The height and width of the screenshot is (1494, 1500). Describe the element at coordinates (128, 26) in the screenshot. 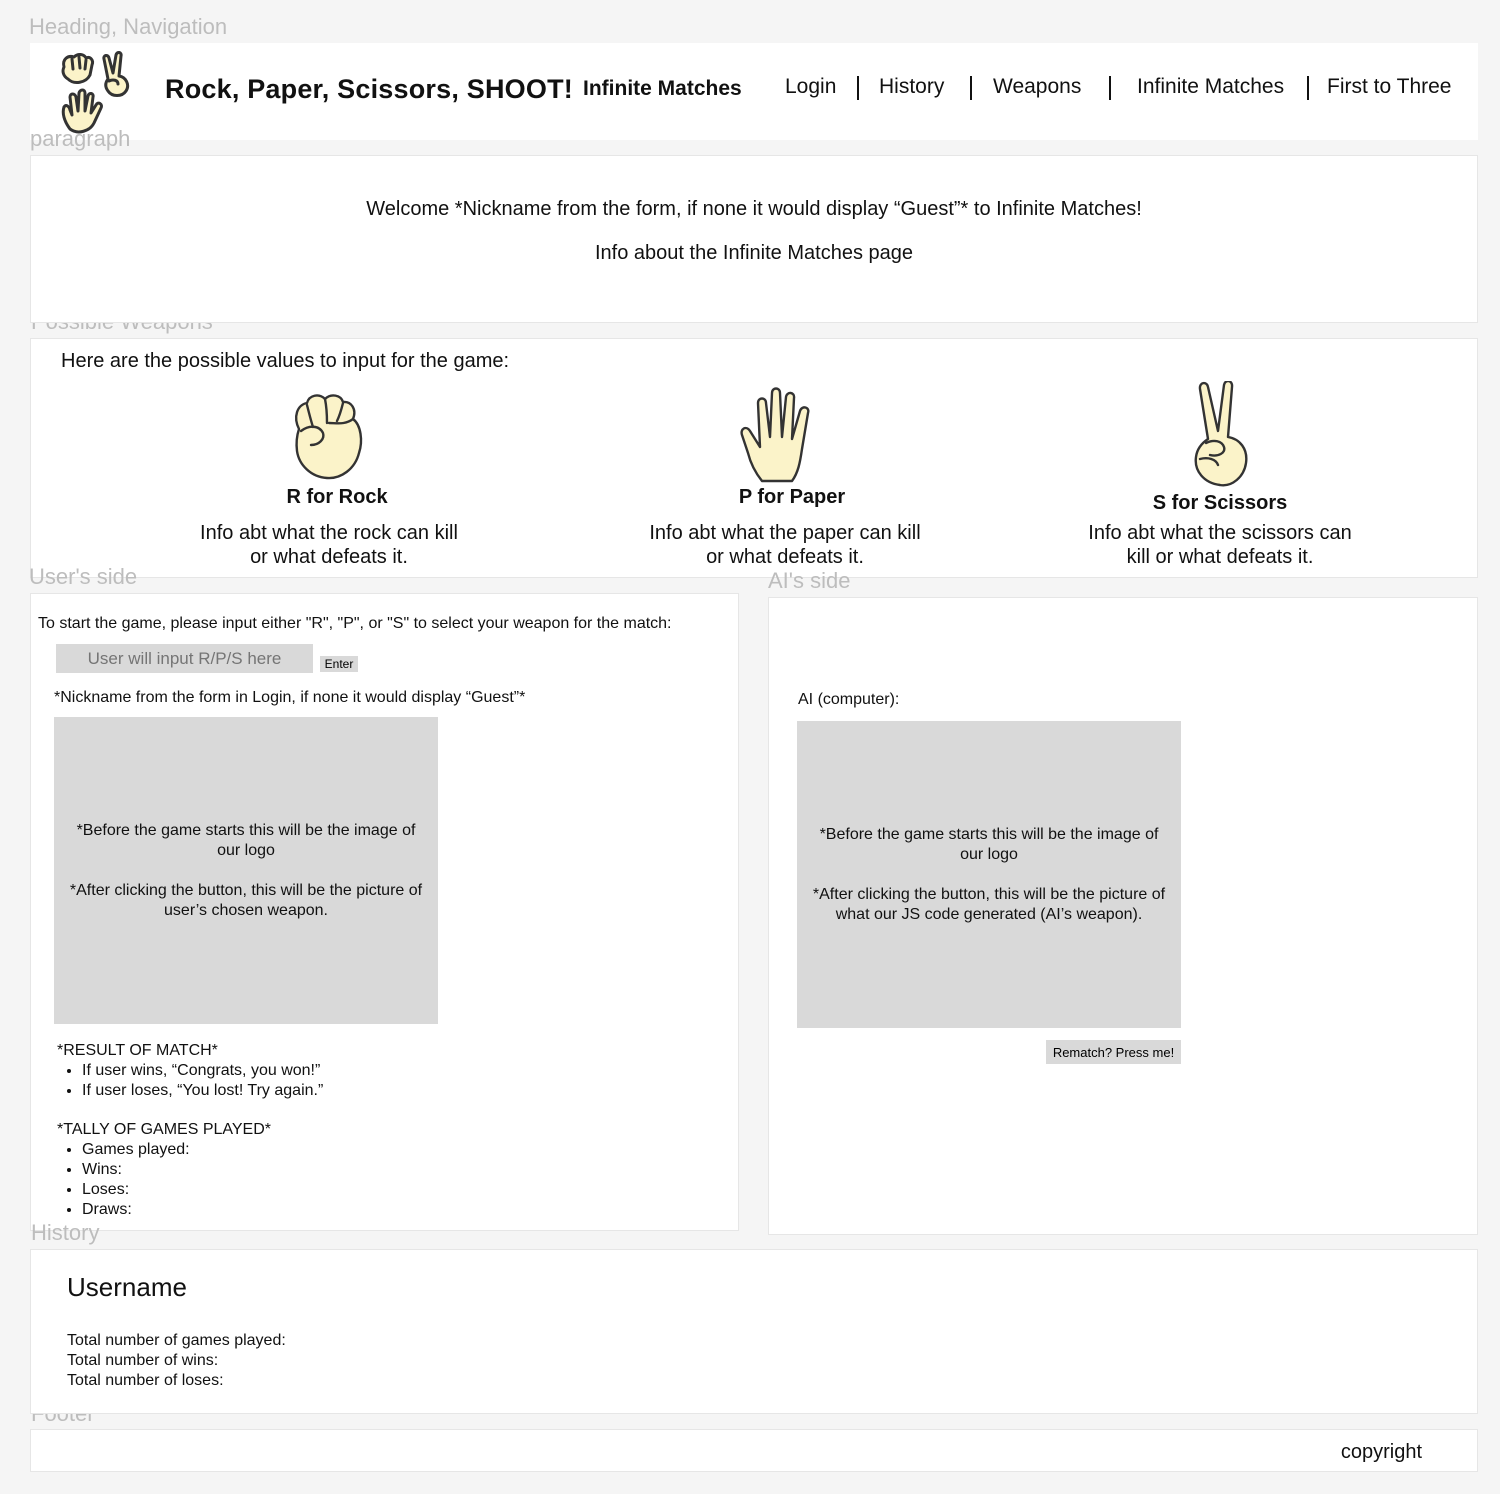

I see `annotation-heading-navigation: Heading, Navigation` at that location.